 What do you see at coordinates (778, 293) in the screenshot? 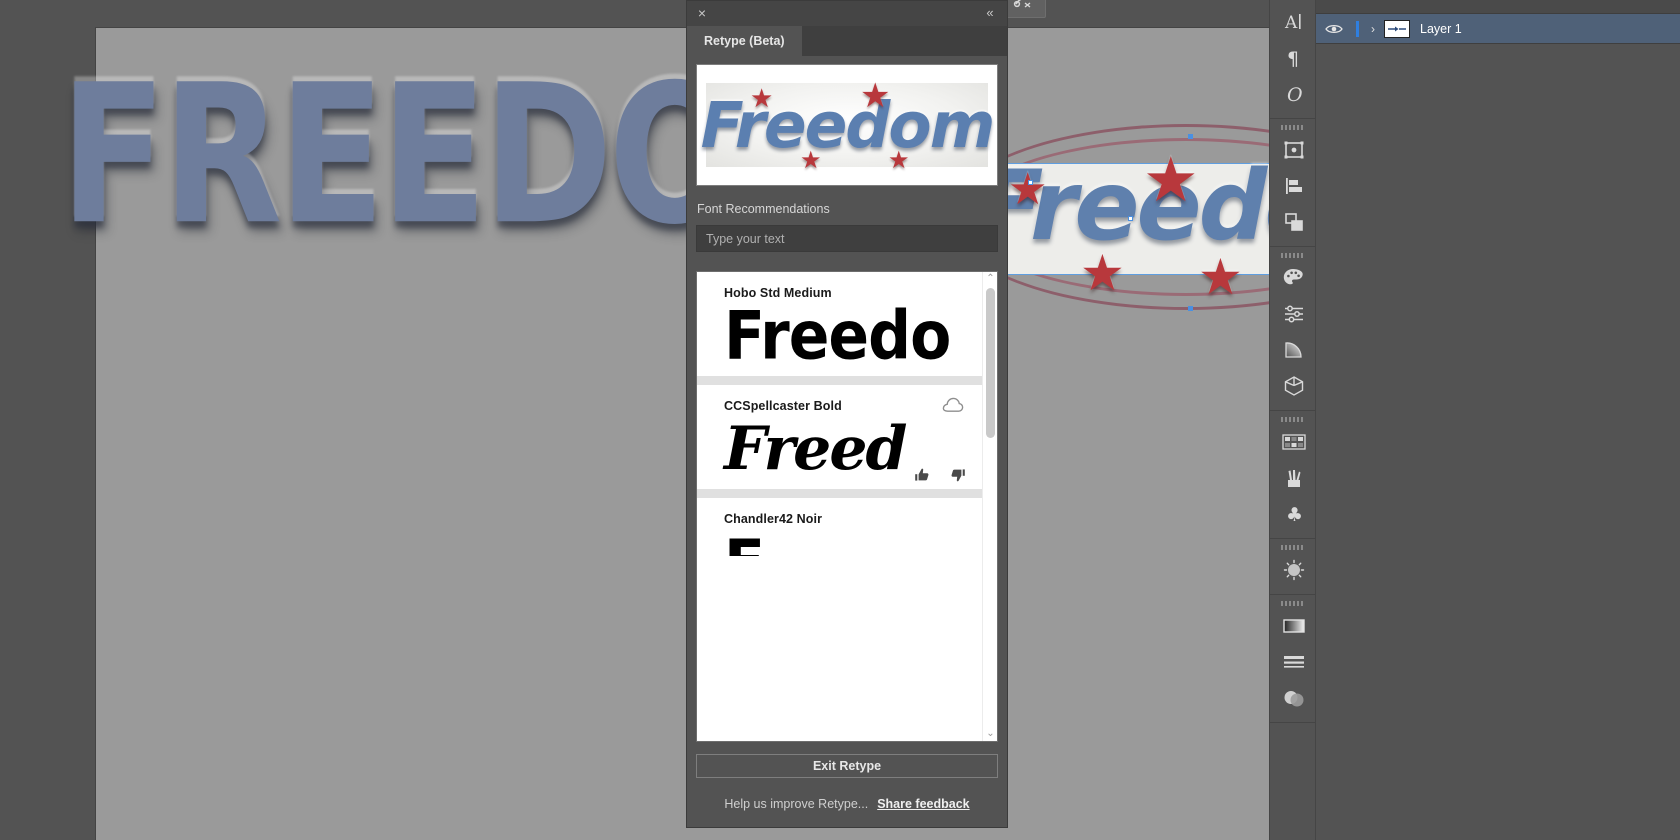
I see `font-name: Hobo Std Medium` at bounding box center [778, 293].